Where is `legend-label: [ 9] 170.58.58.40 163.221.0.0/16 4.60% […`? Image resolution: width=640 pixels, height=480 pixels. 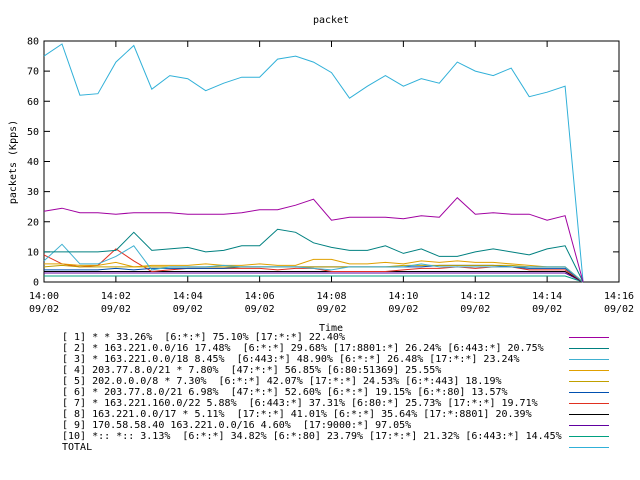
legend-label: [ 9] 170.58.58.40 163.221.0.0/16 4.60% [… is located at coordinates (237, 425).